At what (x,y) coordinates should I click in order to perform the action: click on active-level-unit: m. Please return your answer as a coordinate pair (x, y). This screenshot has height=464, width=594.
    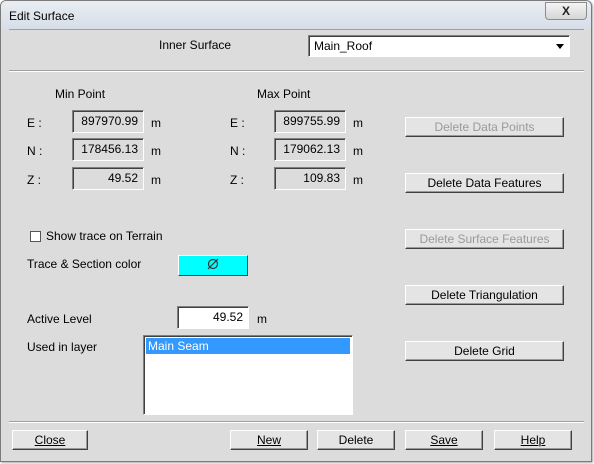
    Looking at the image, I should click on (262, 319).